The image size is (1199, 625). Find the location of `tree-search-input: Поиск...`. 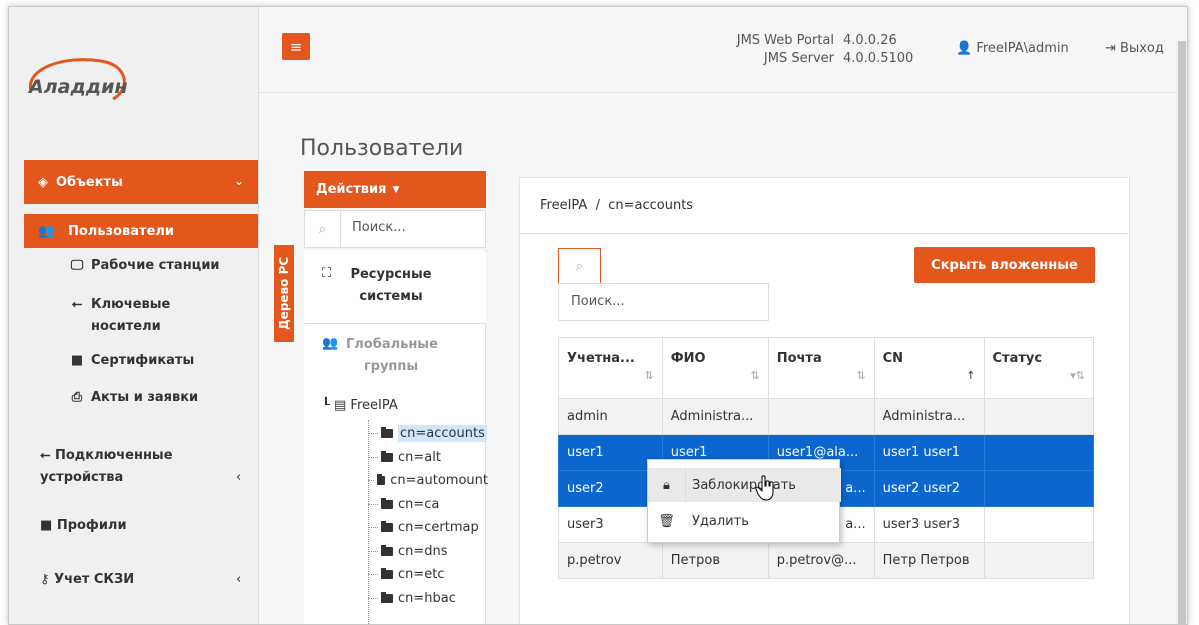

tree-search-input: Поиск... is located at coordinates (379, 227).